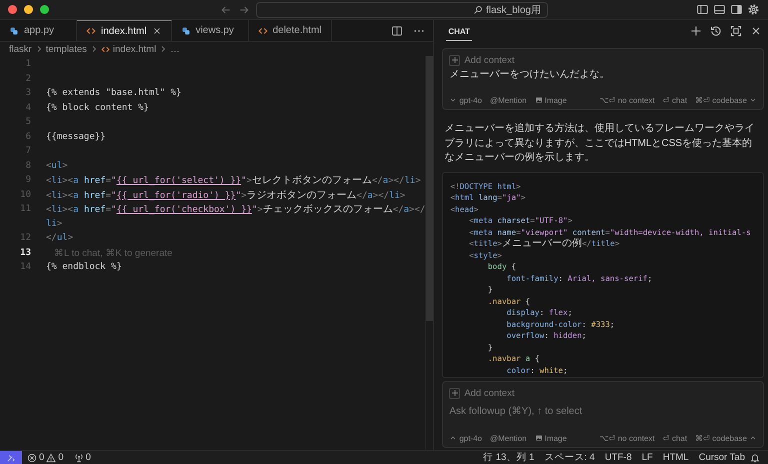 The height and width of the screenshot is (464, 768). I want to click on line-number: 9, so click(27, 180).